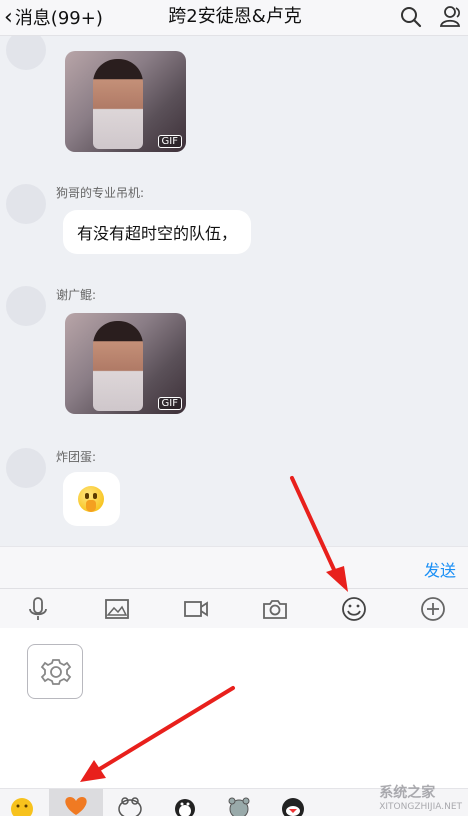 This screenshot has height=816, width=468. What do you see at coordinates (58, 18) in the screenshot?
I see `back-label: 消息(99+)` at bounding box center [58, 18].